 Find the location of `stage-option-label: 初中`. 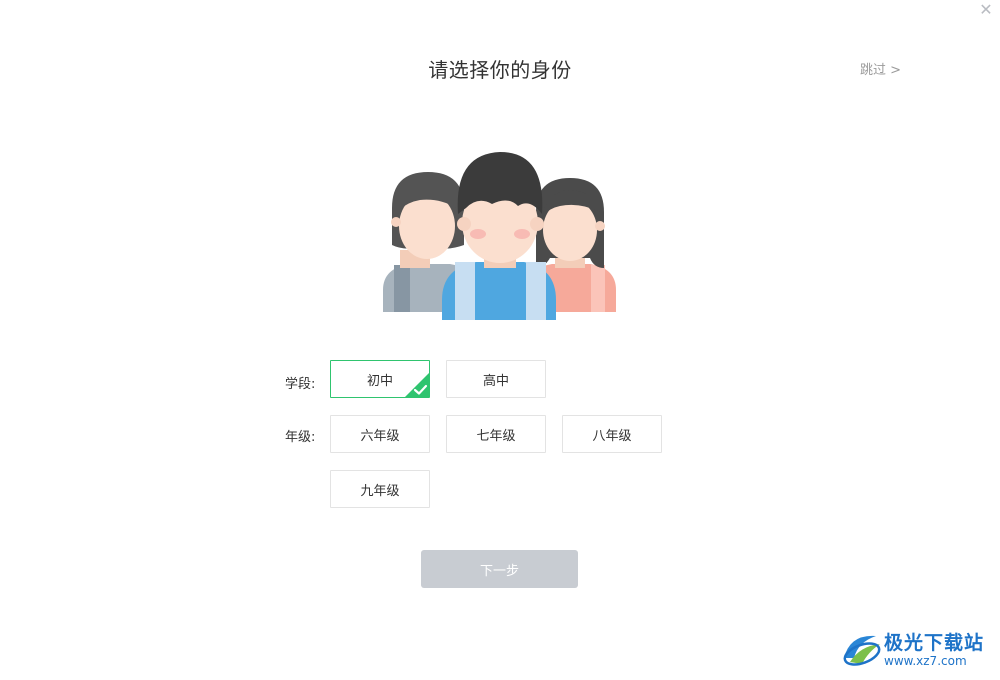

stage-option-label: 初中 is located at coordinates (379, 381).